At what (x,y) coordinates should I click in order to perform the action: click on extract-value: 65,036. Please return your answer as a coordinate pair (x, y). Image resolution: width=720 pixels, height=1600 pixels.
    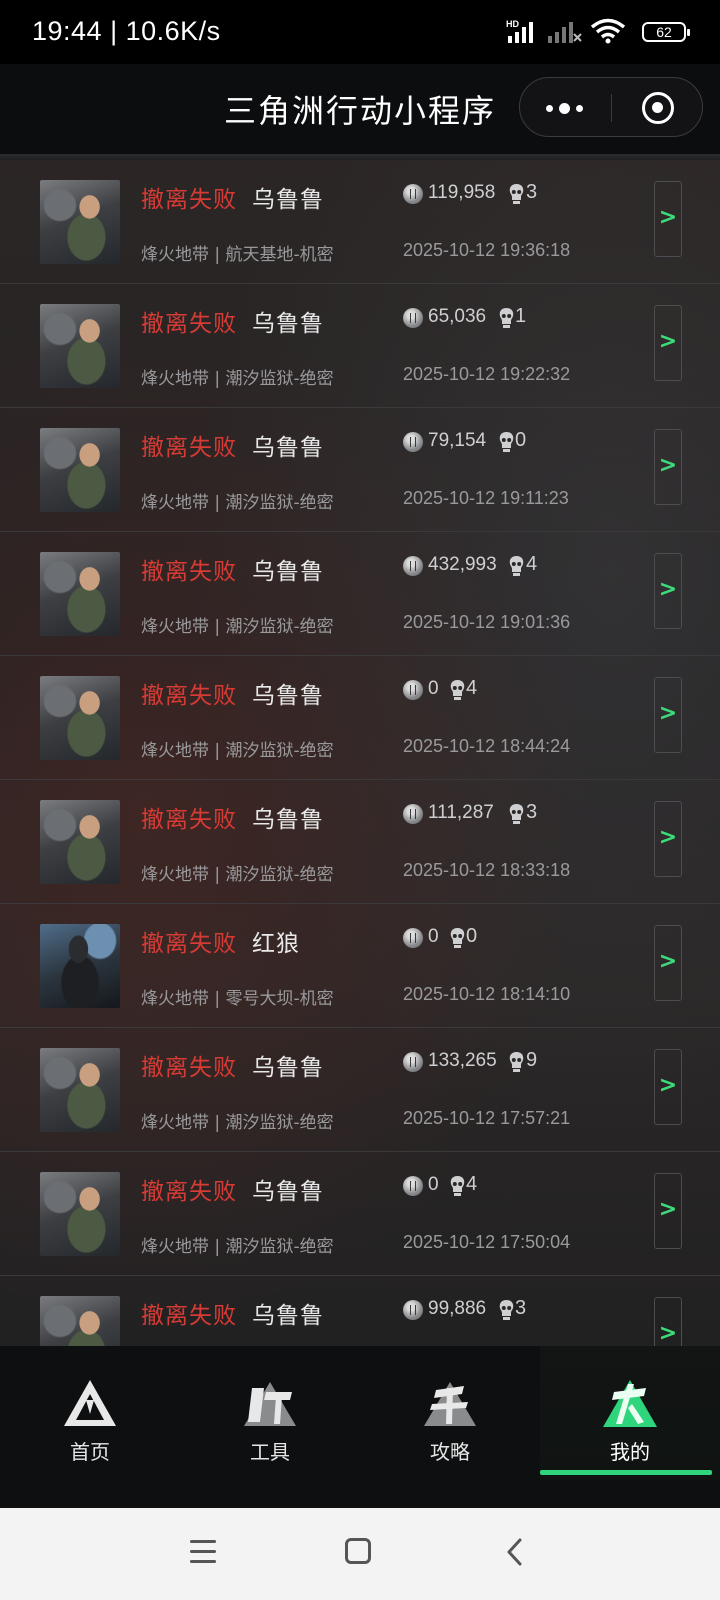
    Looking at the image, I should click on (457, 316).